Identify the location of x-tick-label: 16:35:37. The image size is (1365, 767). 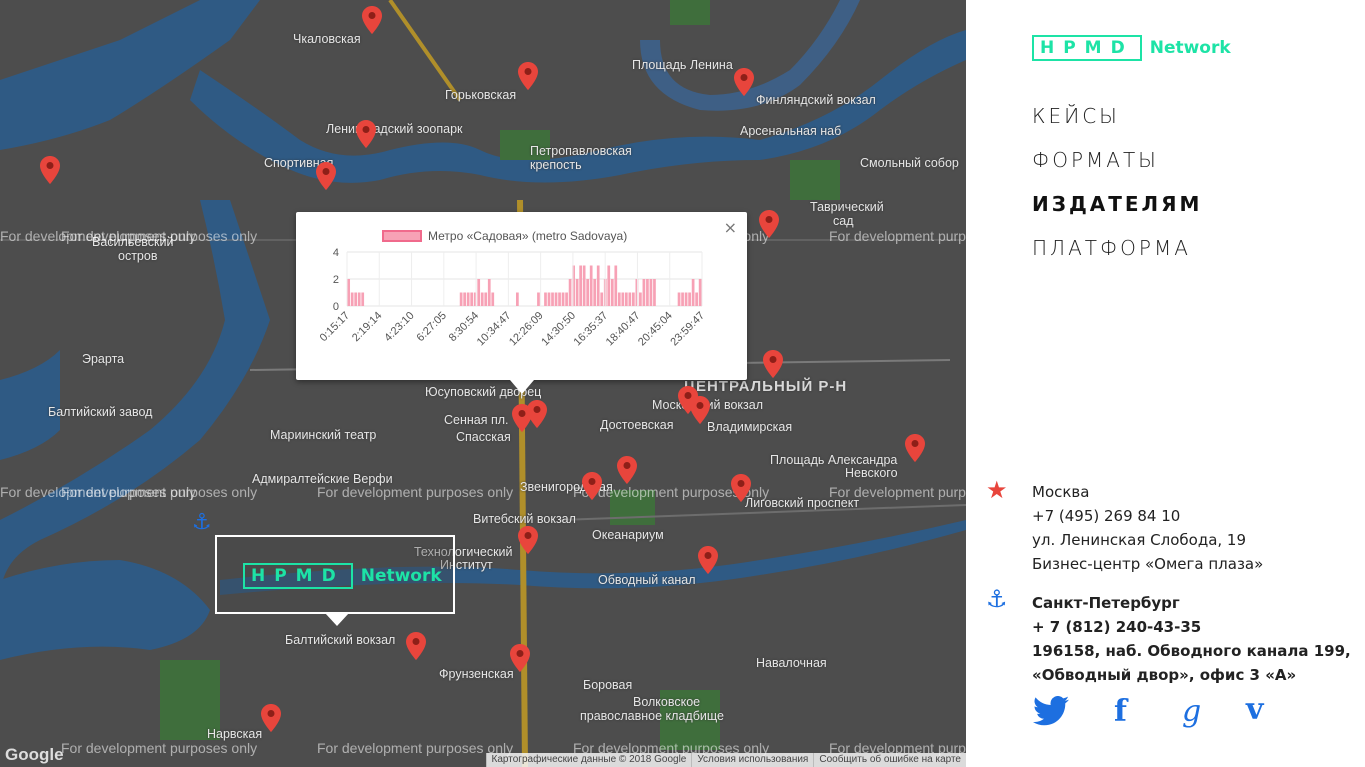
(591, 329).